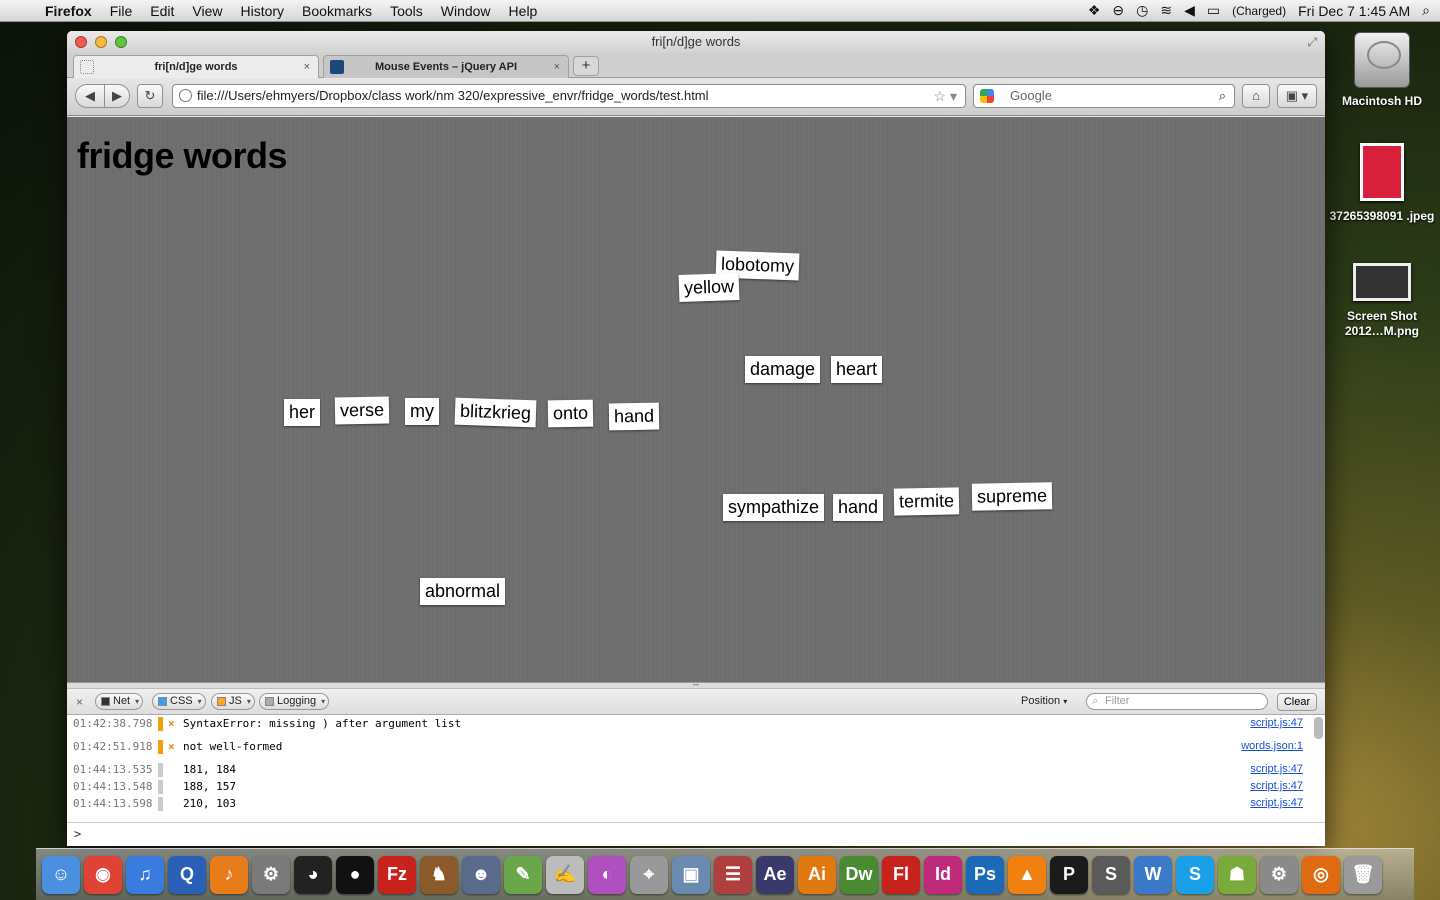 The width and height of the screenshot is (1440, 900). Describe the element at coordinates (1354, 11) in the screenshot. I see `clock: Fri Dec 7 1:45 AM` at that location.